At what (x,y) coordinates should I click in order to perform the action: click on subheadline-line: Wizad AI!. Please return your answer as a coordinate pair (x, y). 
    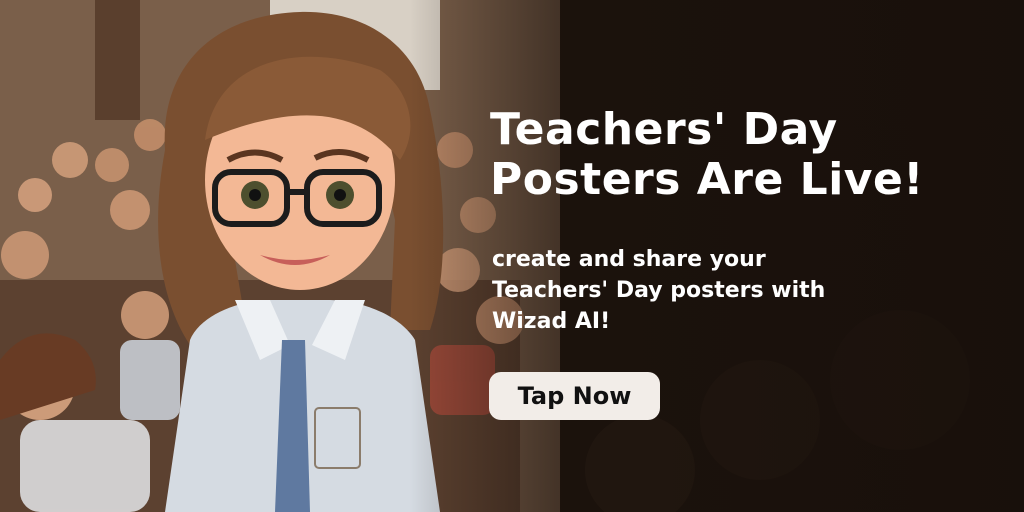
    Looking at the image, I should click on (551, 321).